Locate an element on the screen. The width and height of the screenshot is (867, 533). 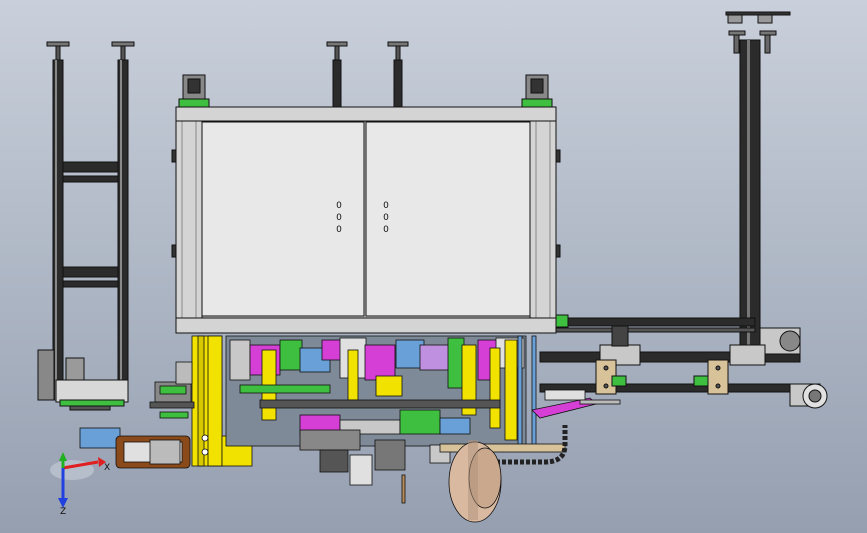
door-handle-left: 0 0 0 is located at coordinates (339, 218).